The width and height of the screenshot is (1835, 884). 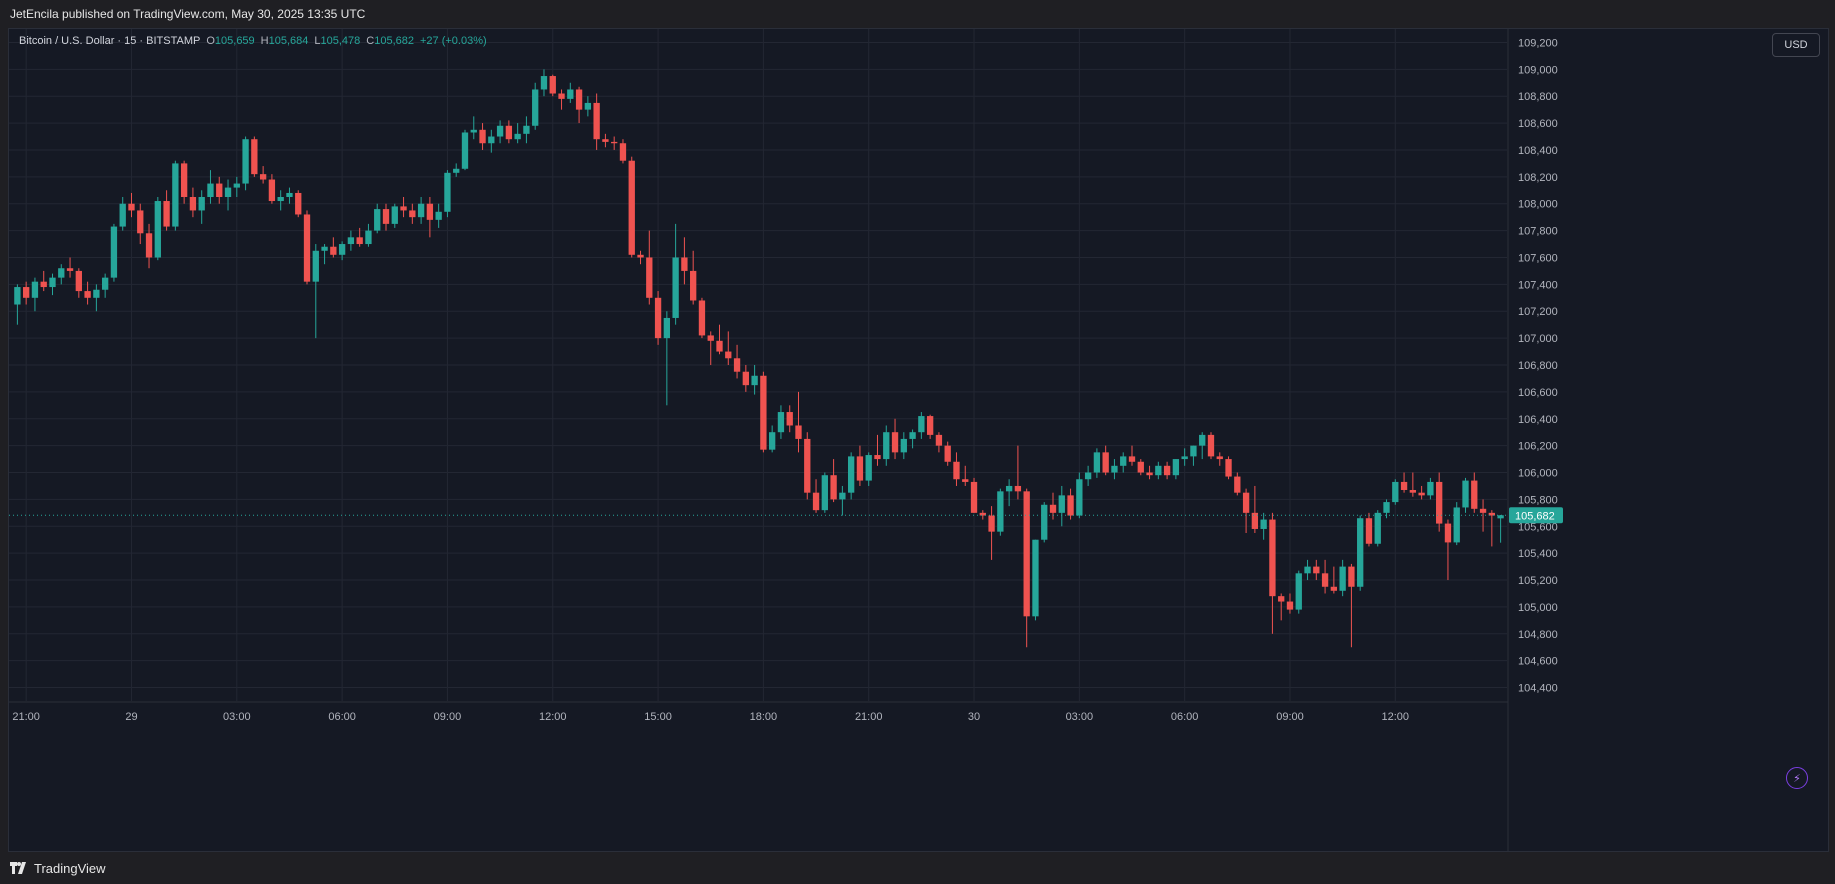 What do you see at coordinates (1538, 420) in the screenshot?
I see `y-tick-label: 106,400` at bounding box center [1538, 420].